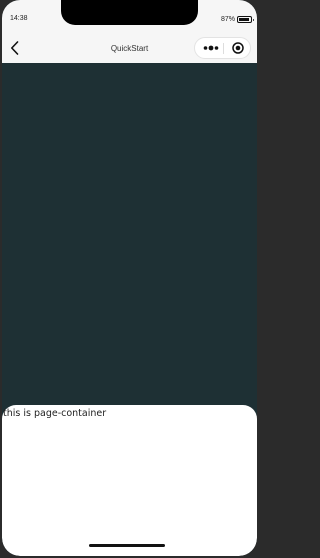  I want to click on battery-icon, so click(245, 19).